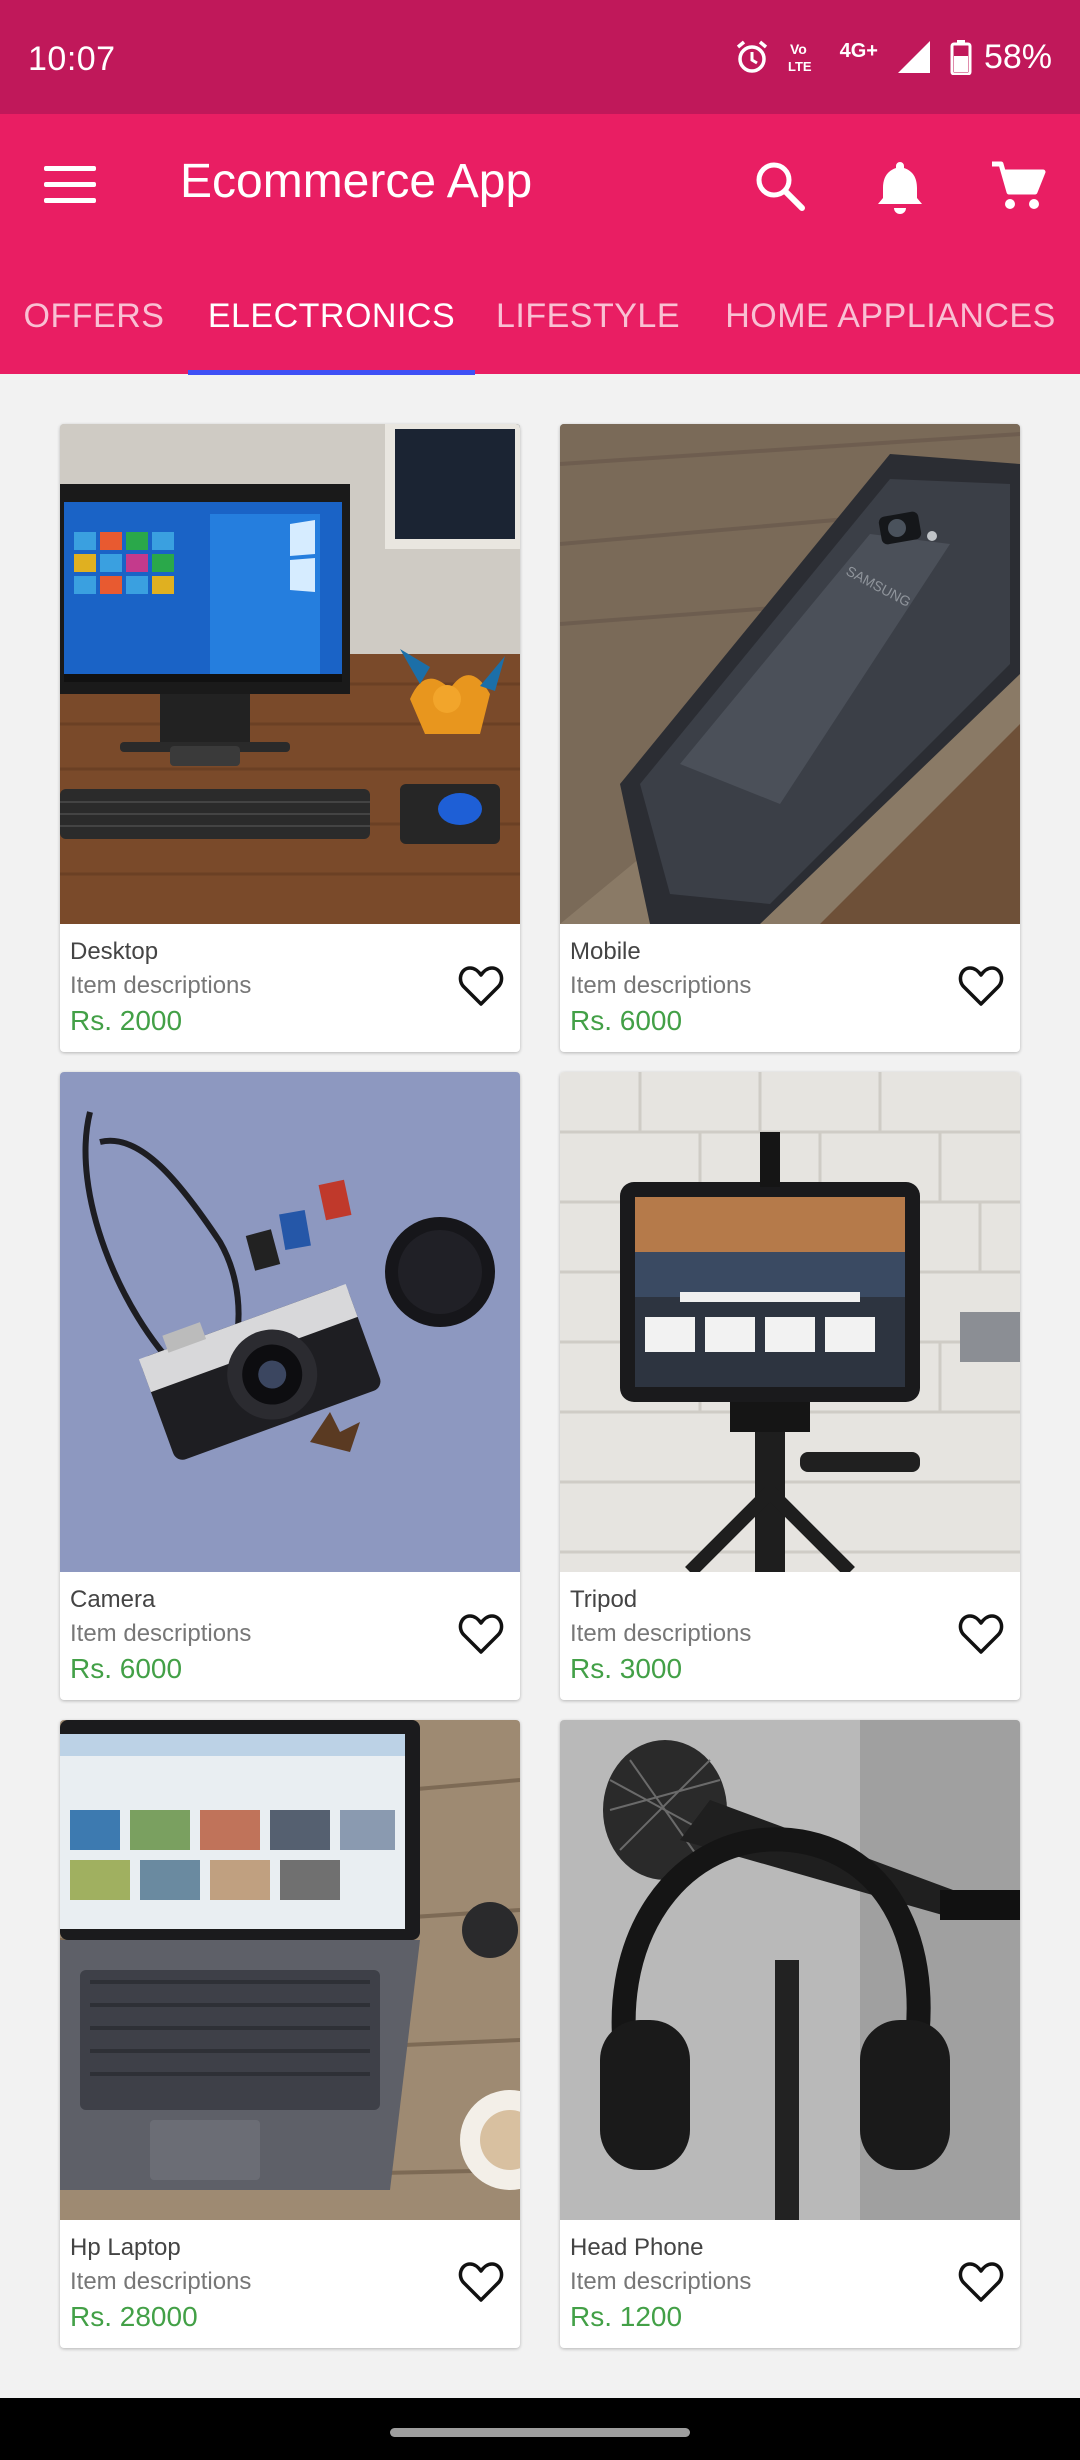 The image size is (1080, 2460). Describe the element at coordinates (331, 372) in the screenshot. I see `tab-indicator` at that location.